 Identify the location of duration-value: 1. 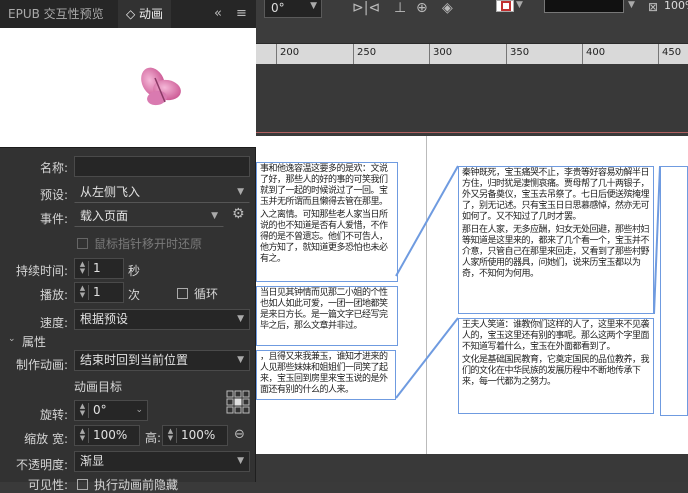
(97, 268).